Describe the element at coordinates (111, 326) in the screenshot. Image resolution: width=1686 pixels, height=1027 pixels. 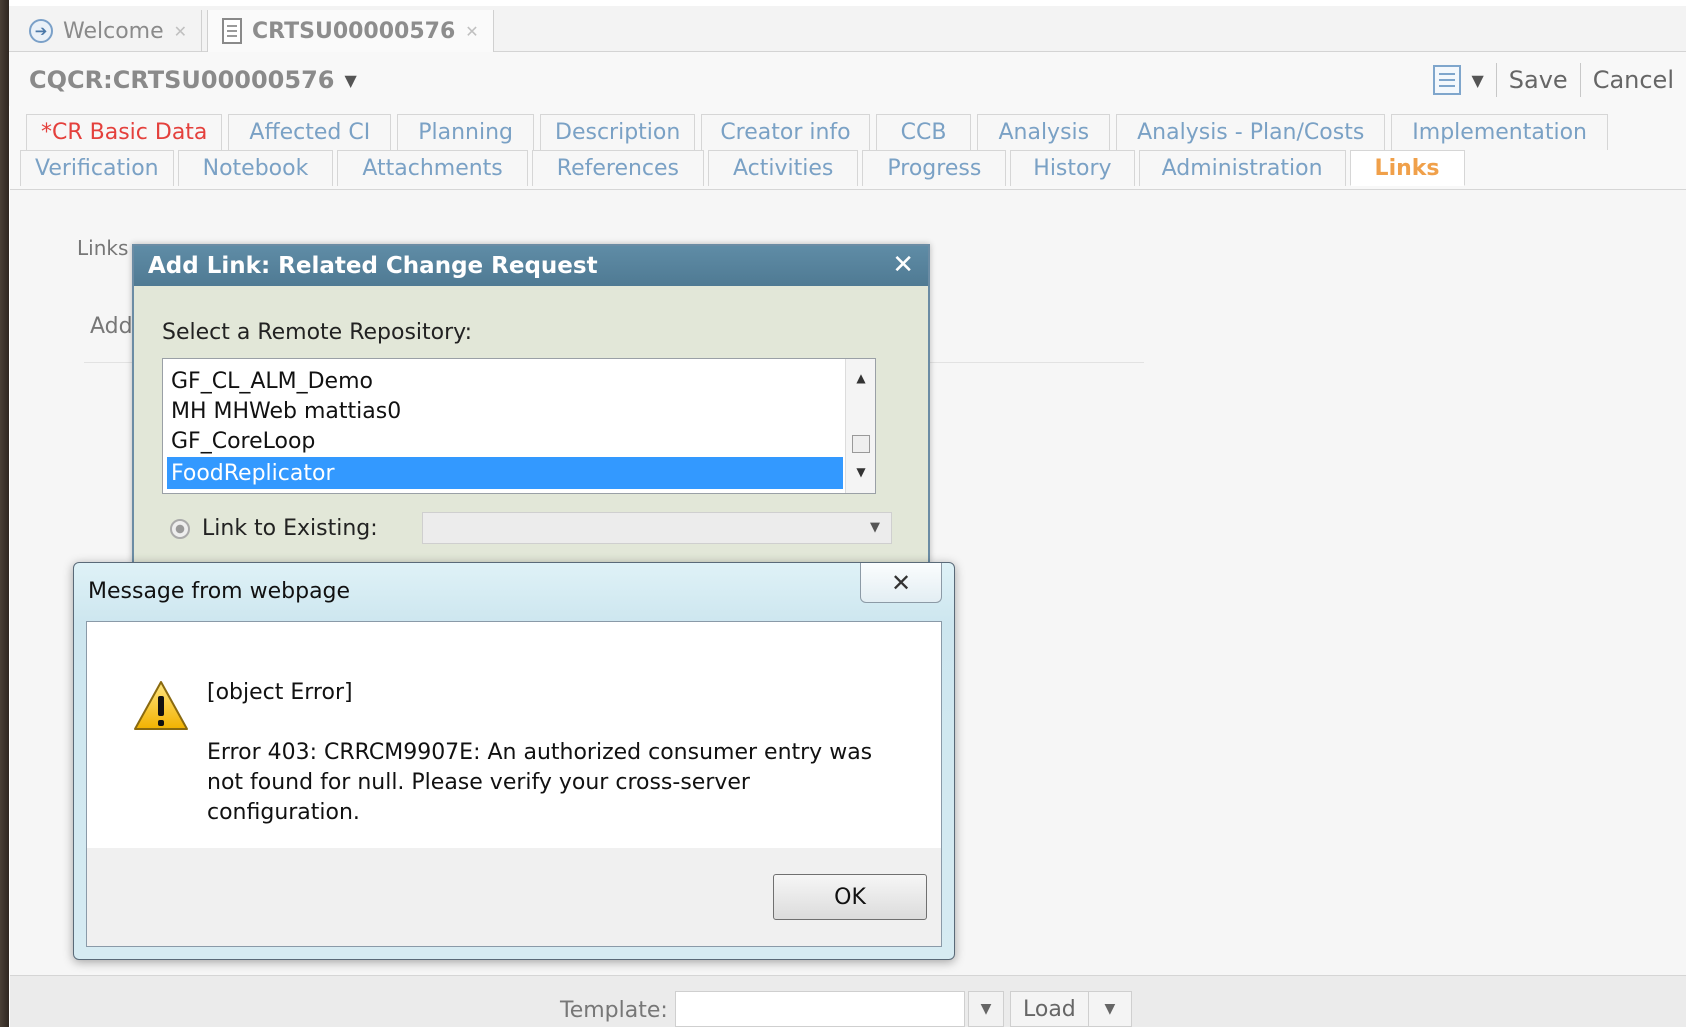
I see `add-link-label: Add` at that location.